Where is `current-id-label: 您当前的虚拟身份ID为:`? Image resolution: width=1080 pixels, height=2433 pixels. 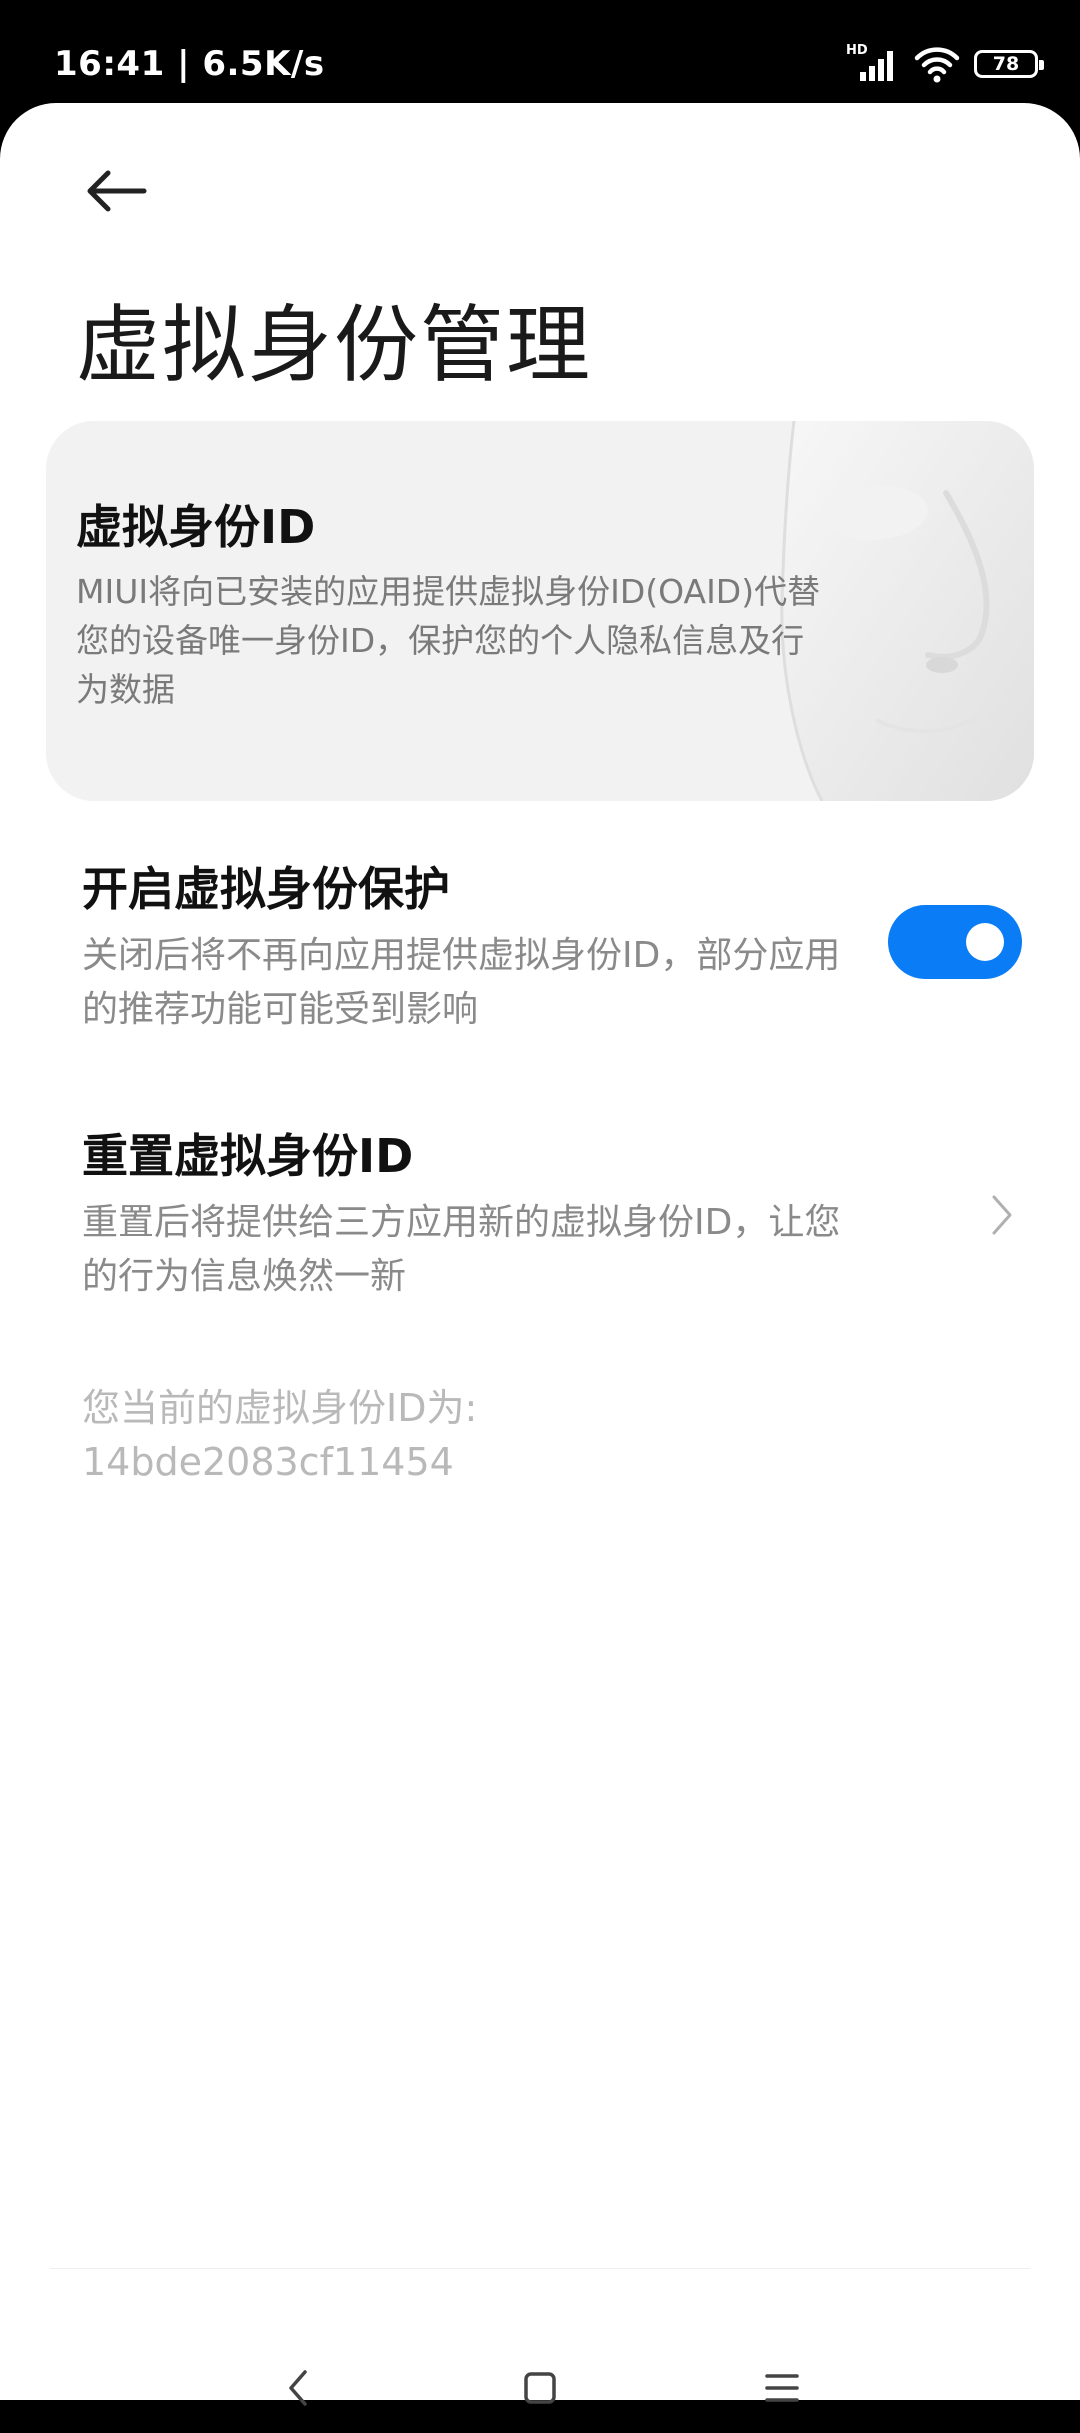
current-id-label: 您当前的虚拟身份ID为: is located at coordinates (280, 1408).